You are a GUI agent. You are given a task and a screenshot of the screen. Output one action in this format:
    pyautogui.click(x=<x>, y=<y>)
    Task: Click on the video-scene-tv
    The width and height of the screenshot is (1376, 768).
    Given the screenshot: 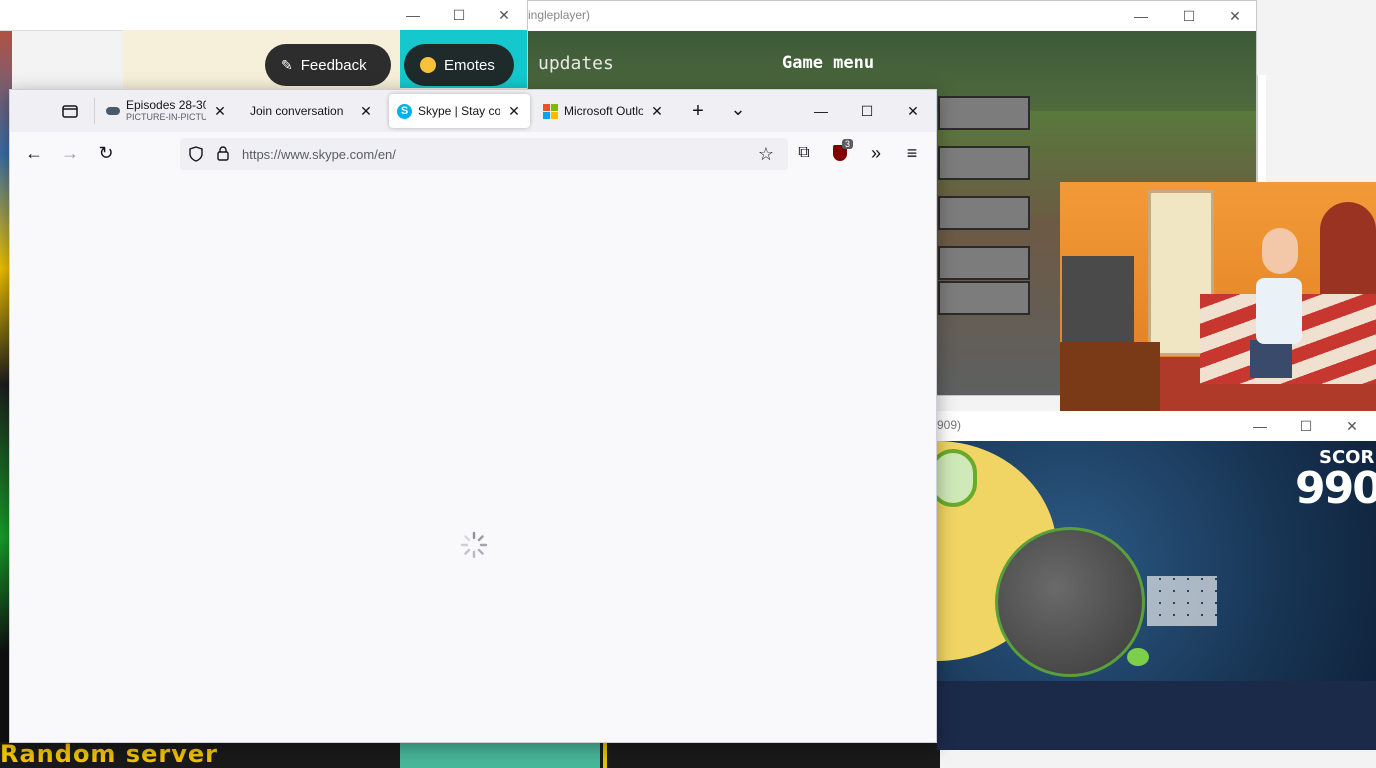 What is the action you would take?
    pyautogui.click(x=1098, y=299)
    